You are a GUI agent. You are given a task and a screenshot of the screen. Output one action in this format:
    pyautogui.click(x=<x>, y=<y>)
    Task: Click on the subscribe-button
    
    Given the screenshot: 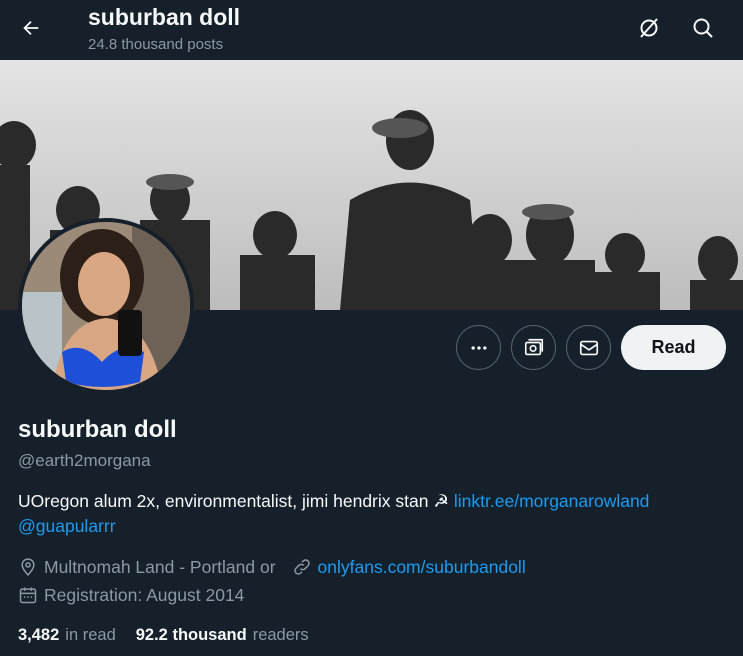 What is the action you would take?
    pyautogui.click(x=533, y=347)
    